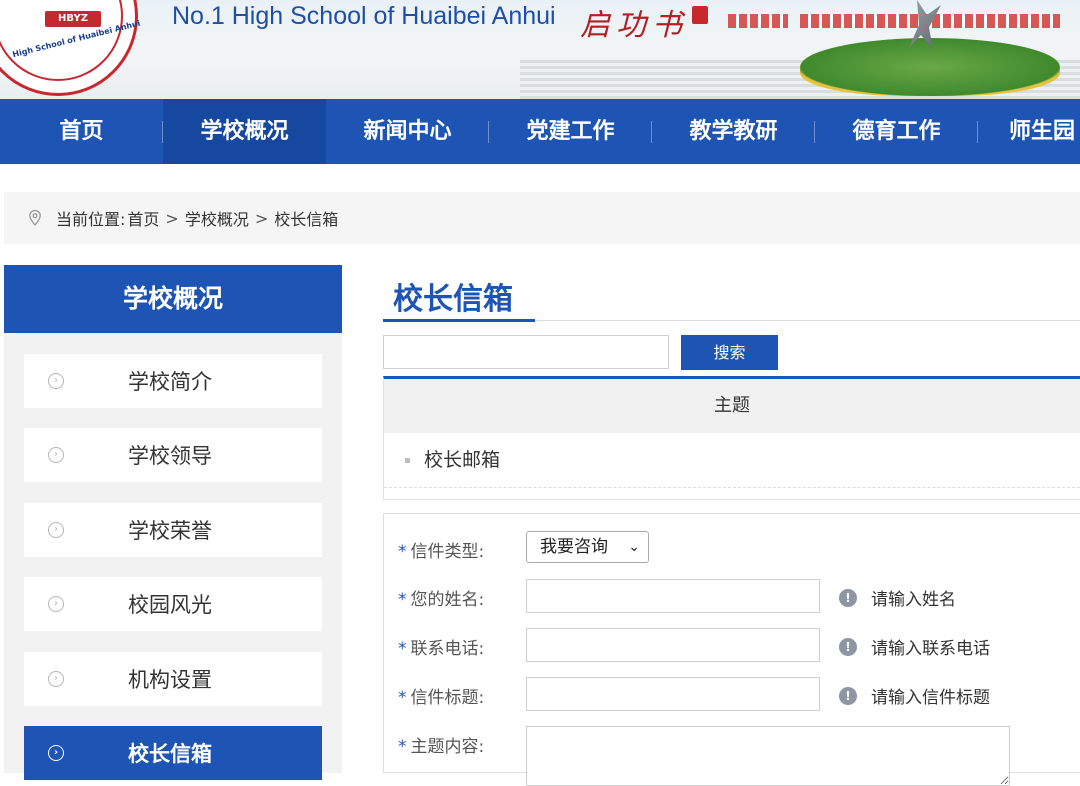 The image size is (1080, 786). Describe the element at coordinates (673, 694) in the screenshot. I see `subject-input` at that location.